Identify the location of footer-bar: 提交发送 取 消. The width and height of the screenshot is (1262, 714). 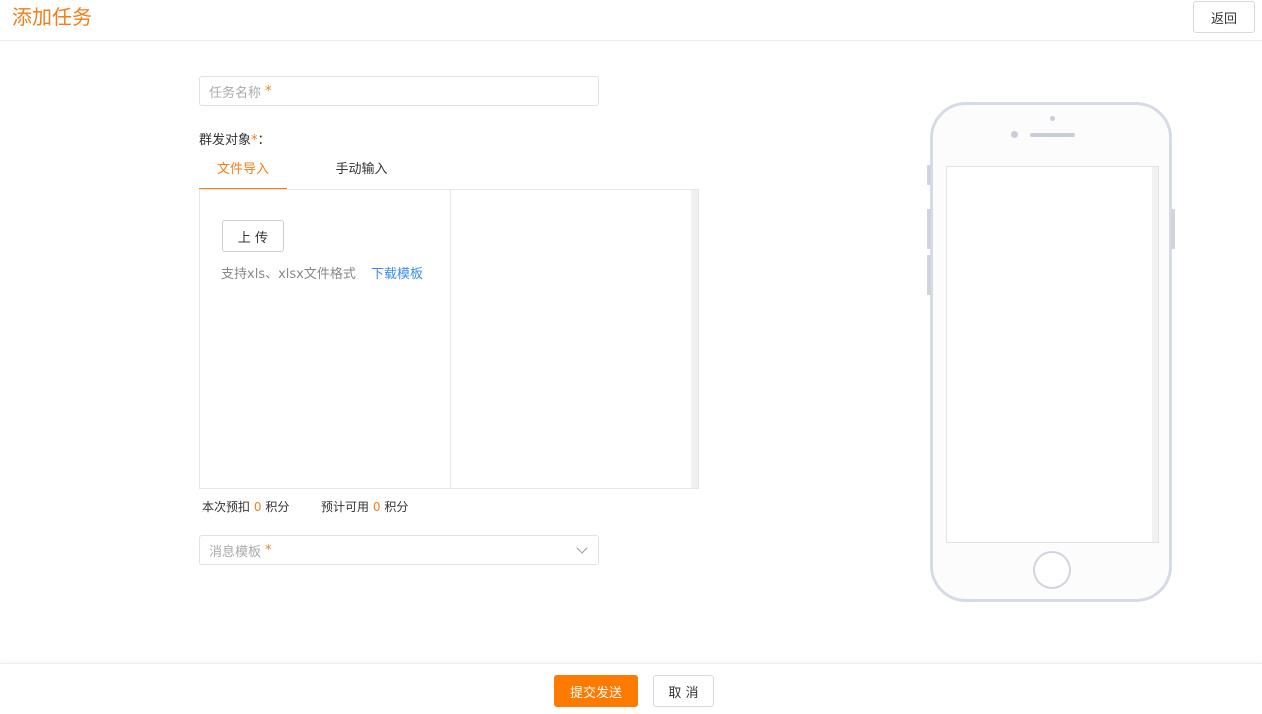
(631, 688).